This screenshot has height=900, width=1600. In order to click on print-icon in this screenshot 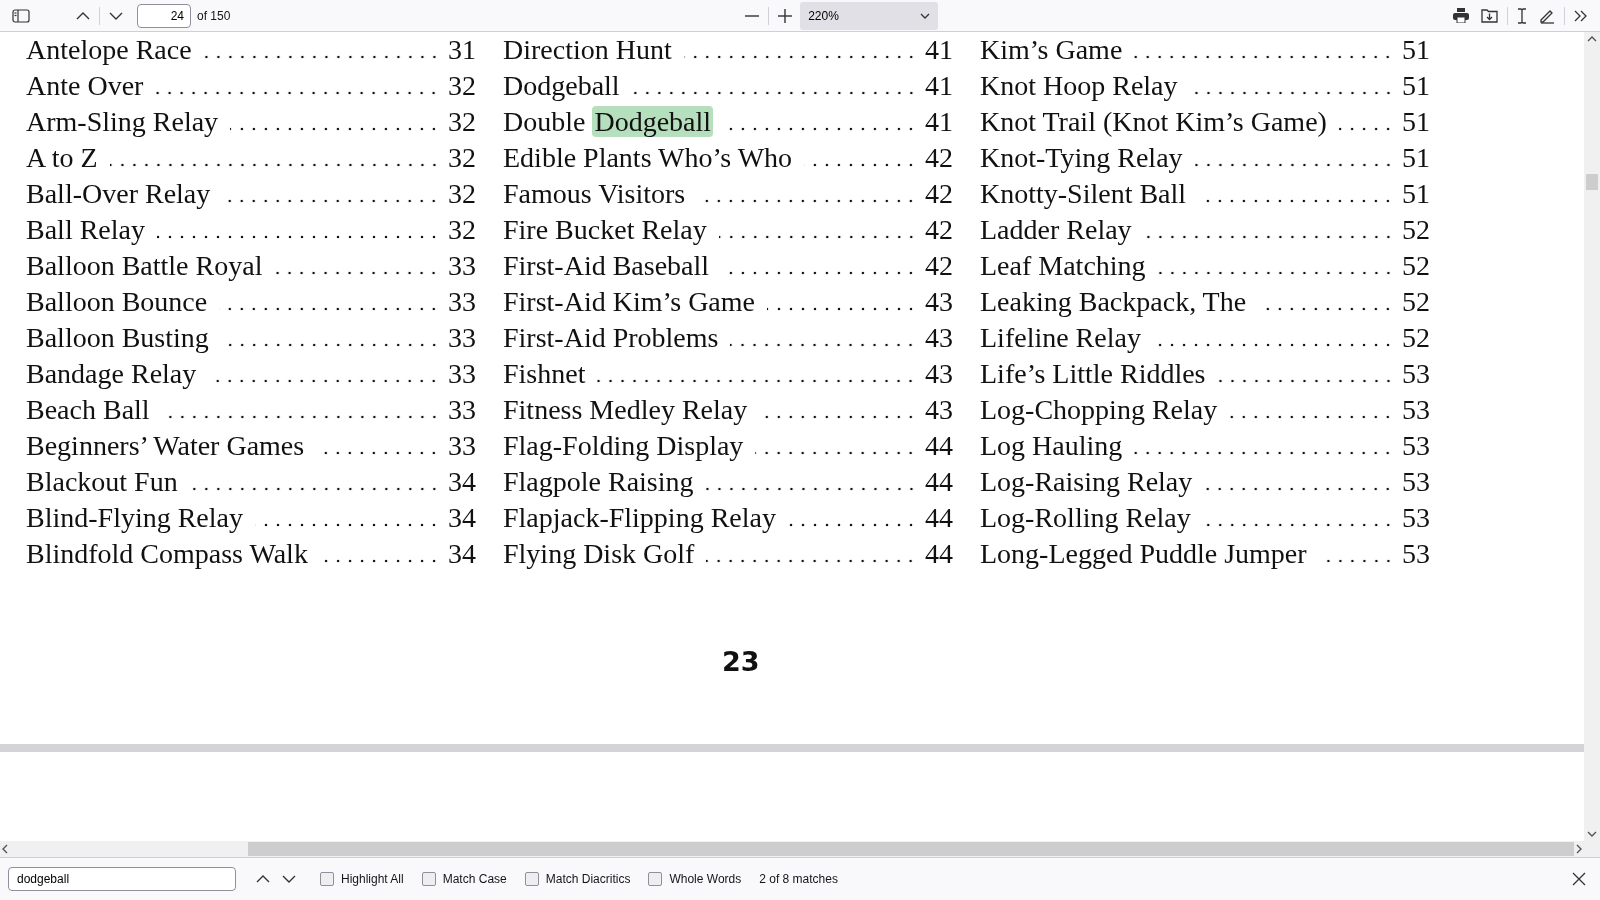, I will do `click(1461, 15)`.